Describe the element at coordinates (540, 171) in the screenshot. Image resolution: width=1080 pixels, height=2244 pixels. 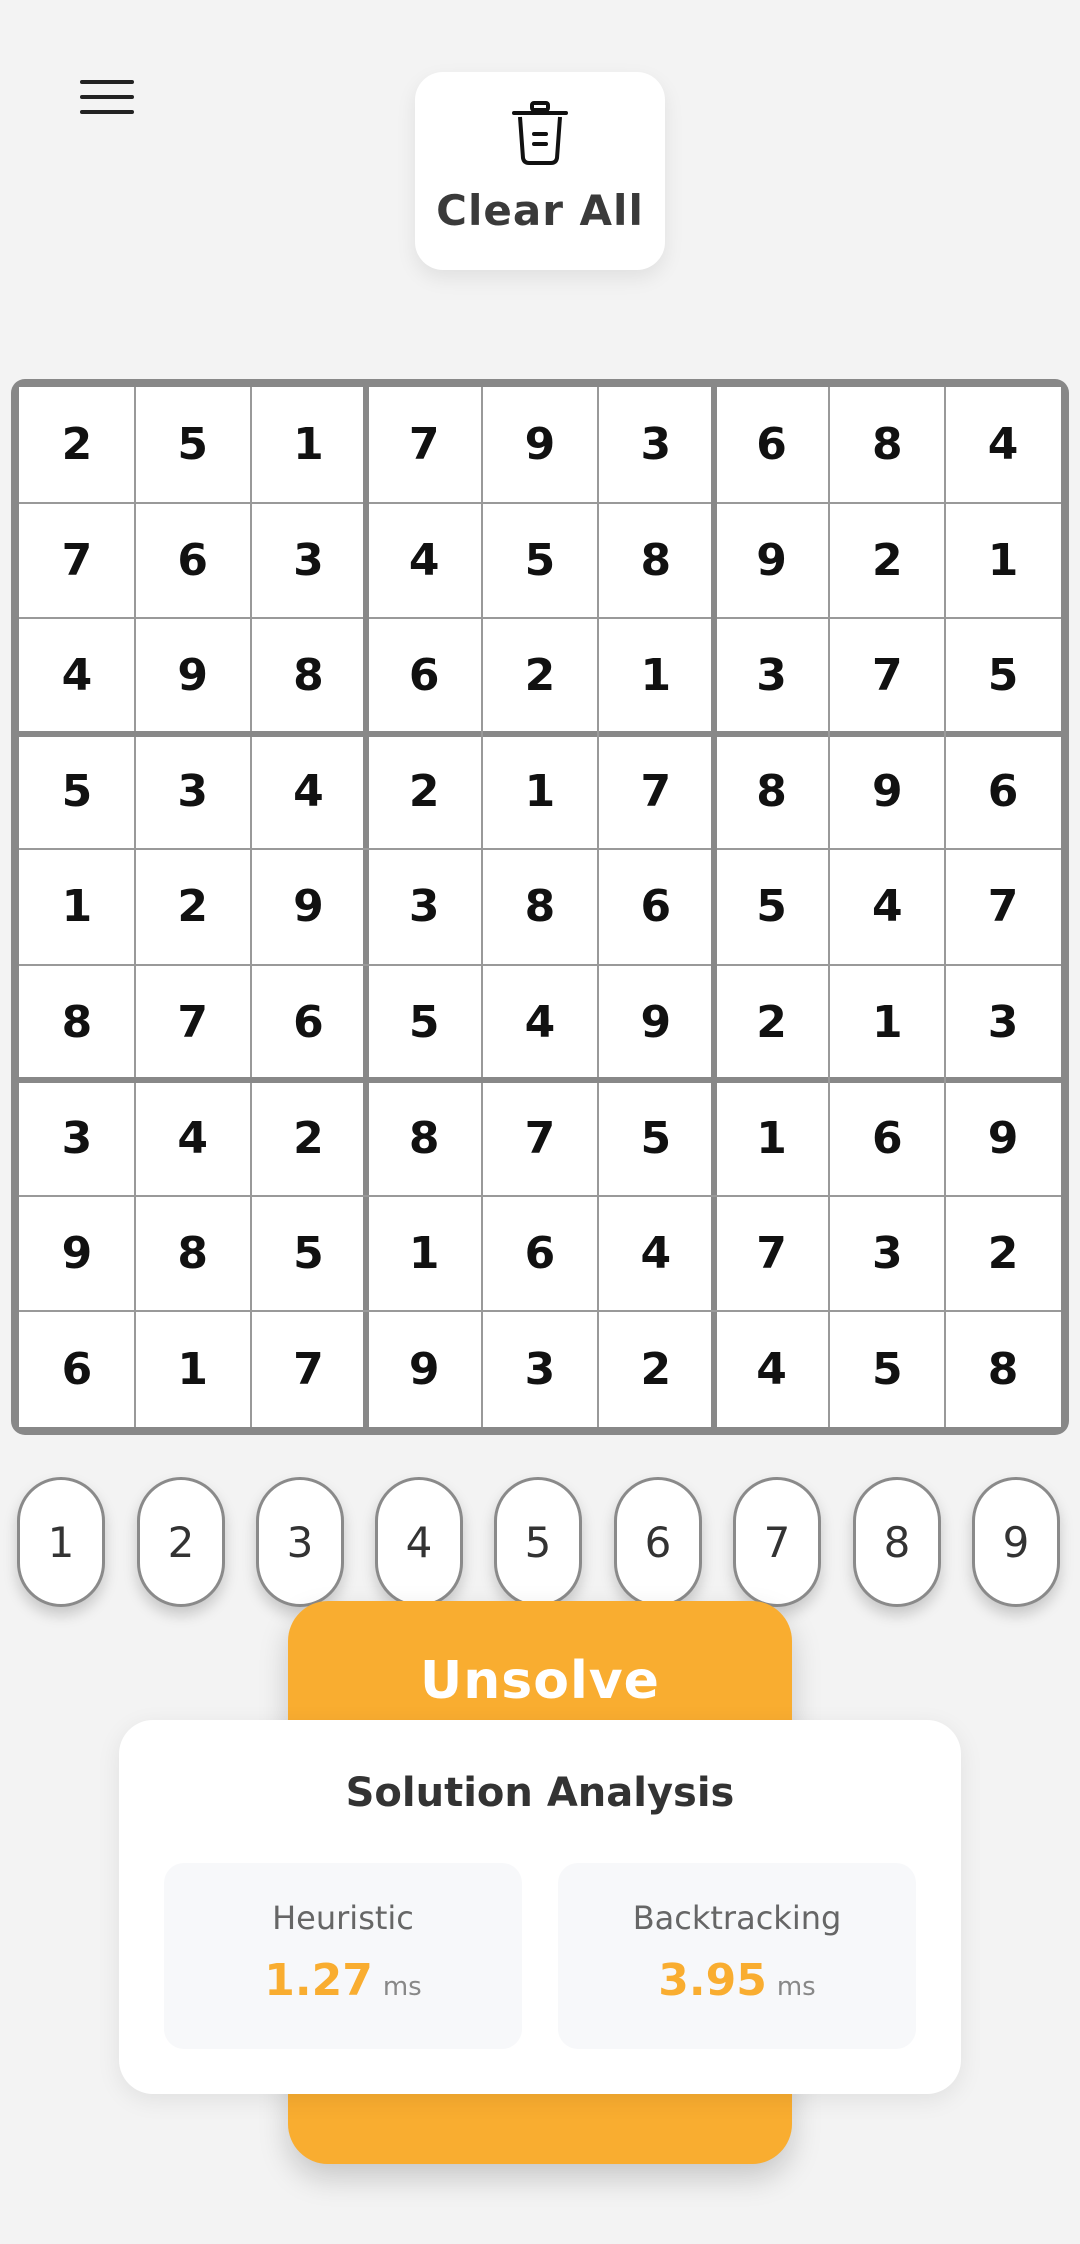
I see `clear-all-button: Clear All` at that location.